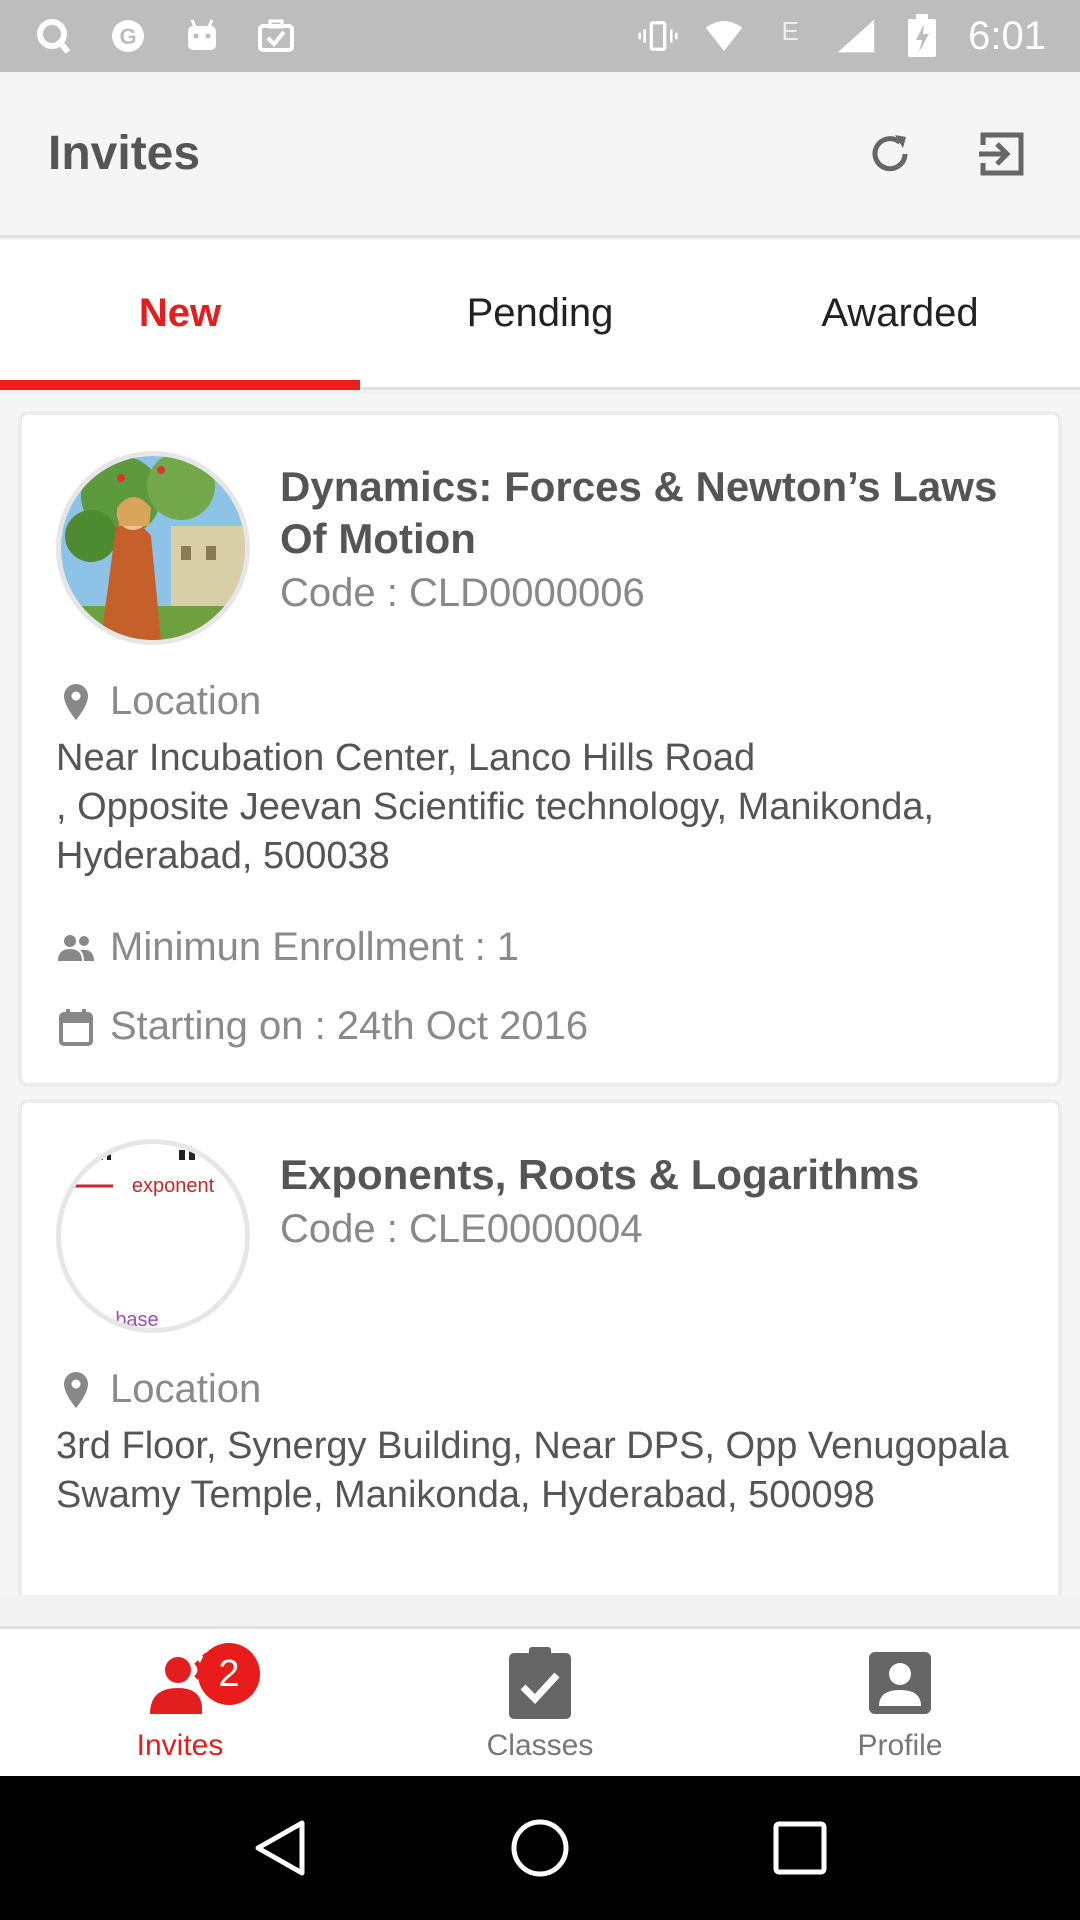 The height and width of the screenshot is (1920, 1080). I want to click on battery-charging-icon, so click(922, 35).